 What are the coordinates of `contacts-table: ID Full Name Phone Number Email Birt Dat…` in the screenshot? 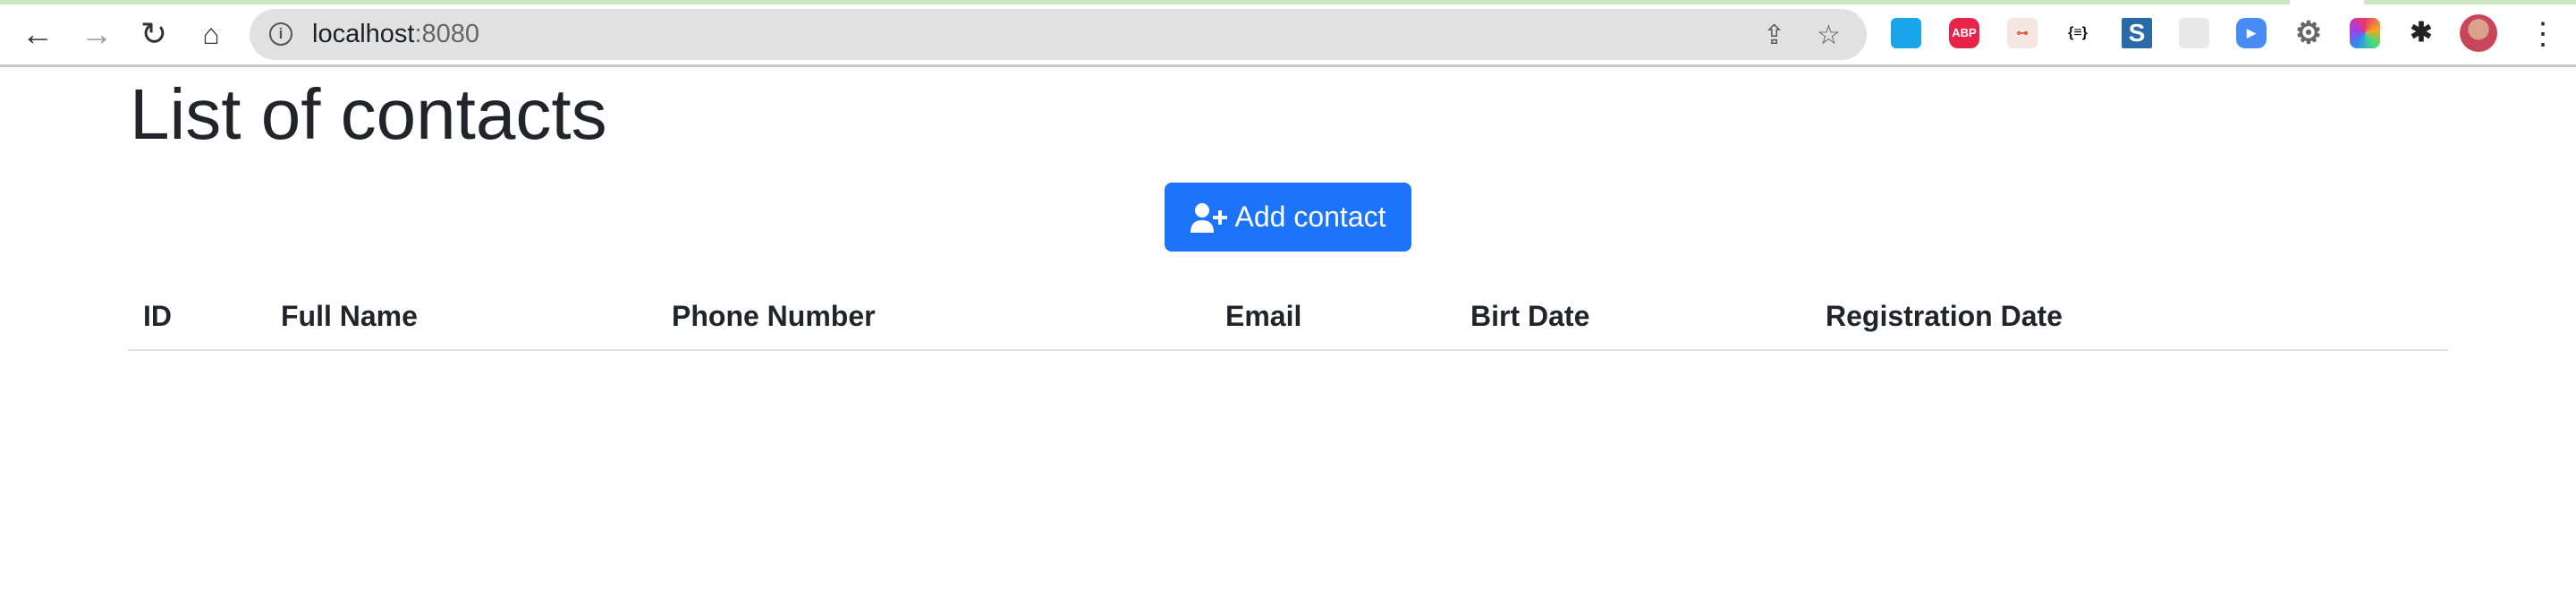 It's located at (1288, 319).